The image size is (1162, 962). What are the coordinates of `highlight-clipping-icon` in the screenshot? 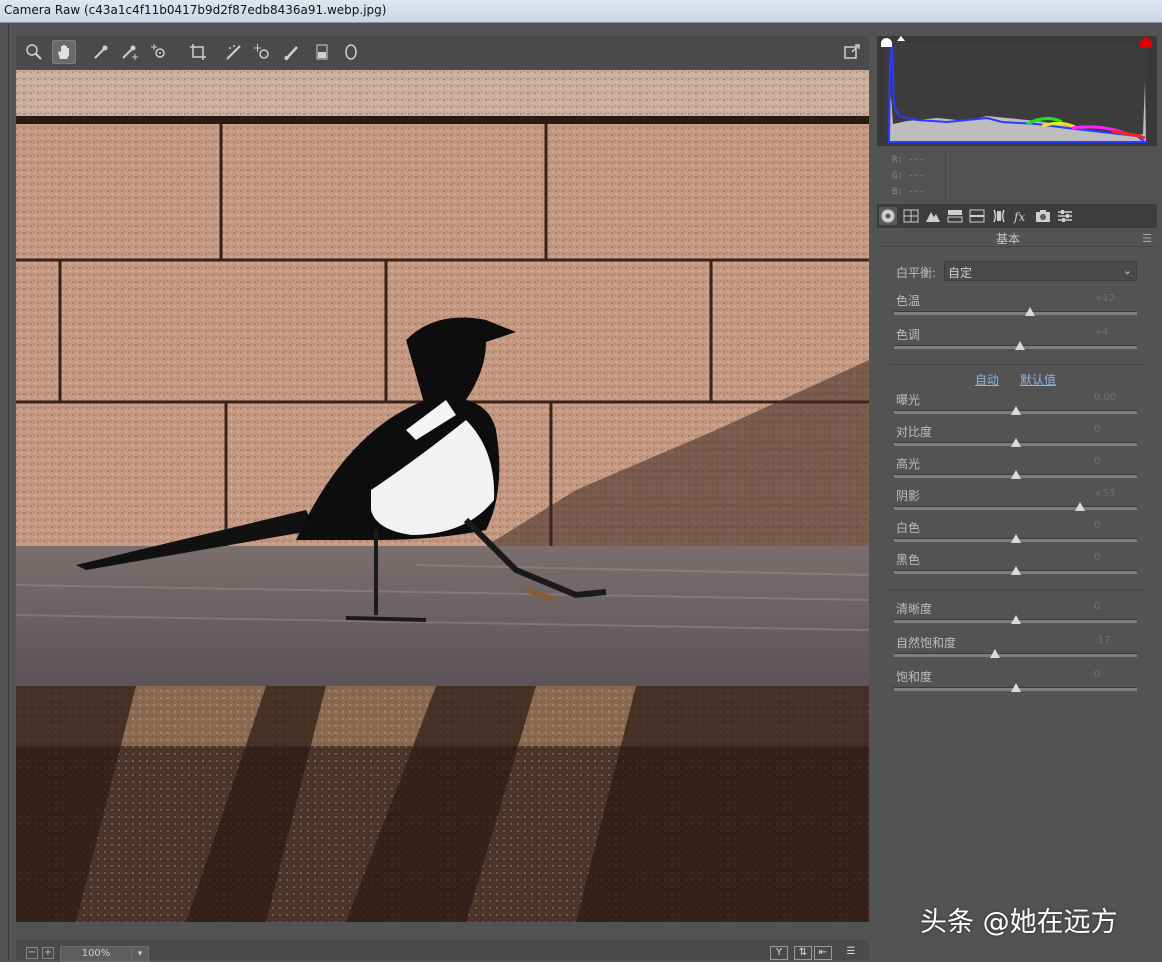 It's located at (1146, 43).